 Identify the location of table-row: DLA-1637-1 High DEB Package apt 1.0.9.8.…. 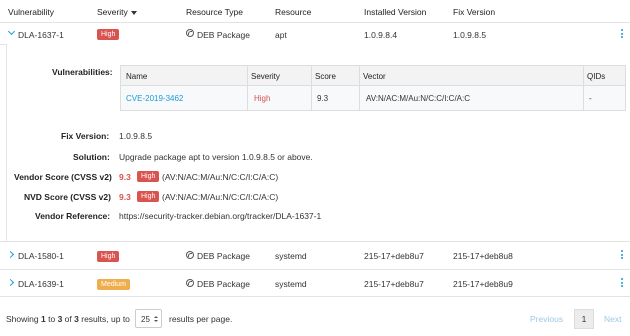
(315, 33).